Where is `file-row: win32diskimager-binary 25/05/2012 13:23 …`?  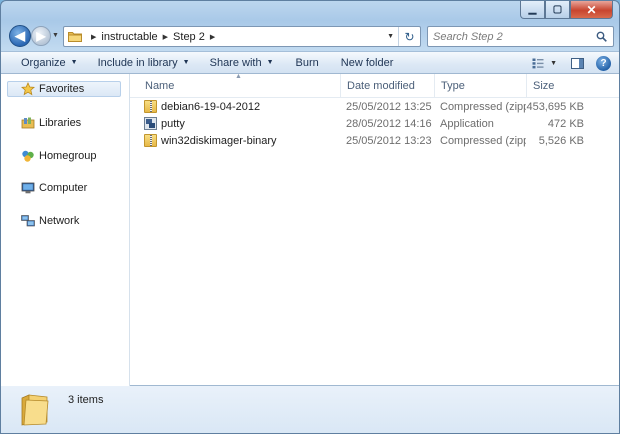 file-row: win32diskimager-binary 25/05/2012 13:23 … is located at coordinates (374, 140).